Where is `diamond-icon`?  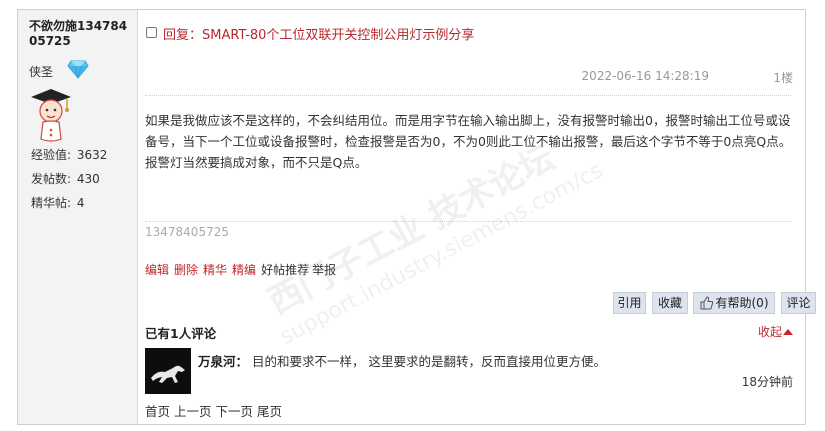
diamond-icon is located at coordinates (78, 70).